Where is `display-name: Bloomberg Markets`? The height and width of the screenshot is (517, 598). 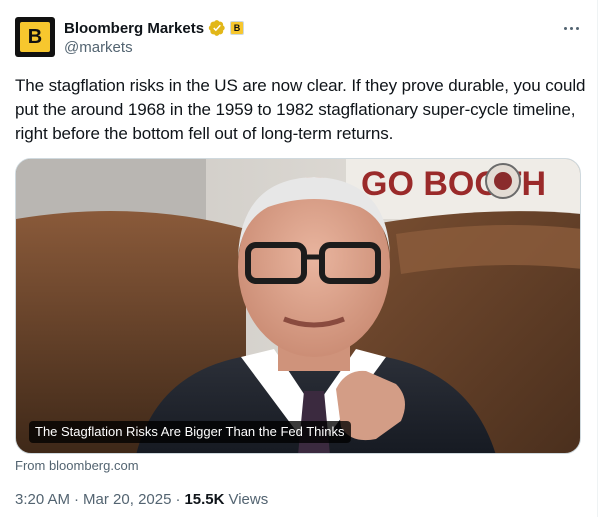 display-name: Bloomberg Markets is located at coordinates (134, 28).